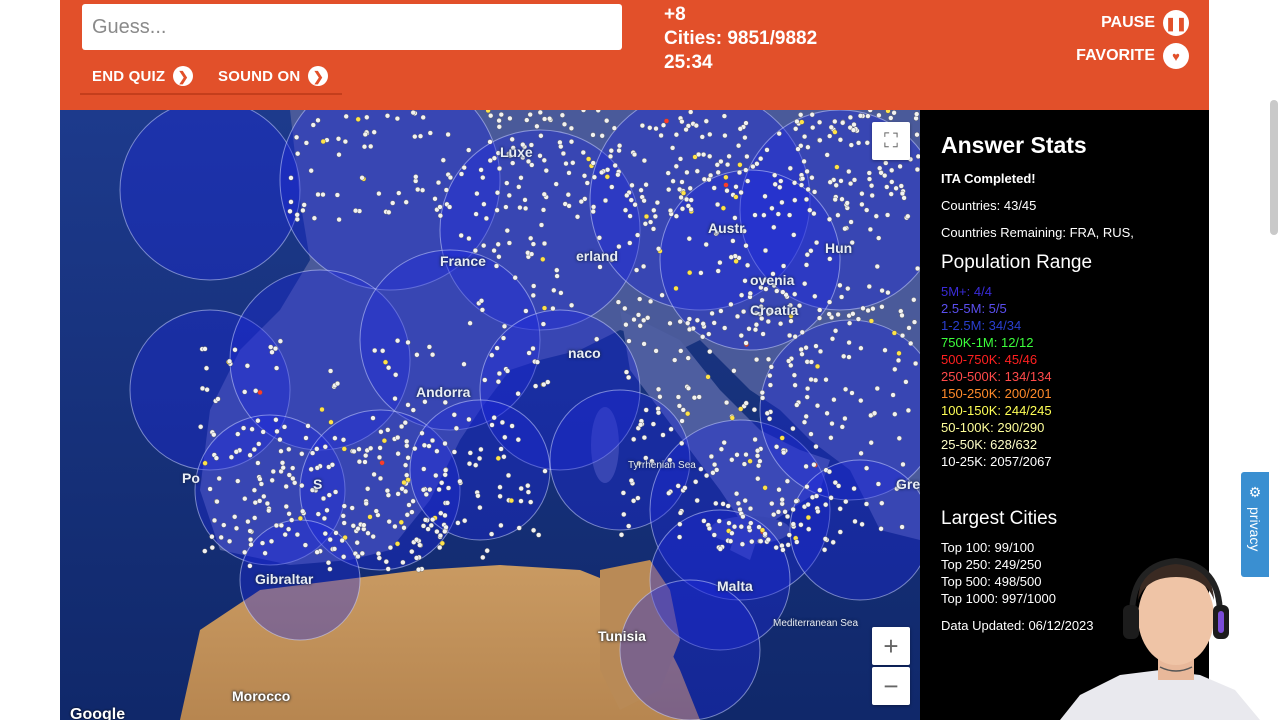 Image resolution: width=1280 pixels, height=720 pixels. Describe the element at coordinates (891, 141) in the screenshot. I see `fullscreen-button: ⛶` at that location.